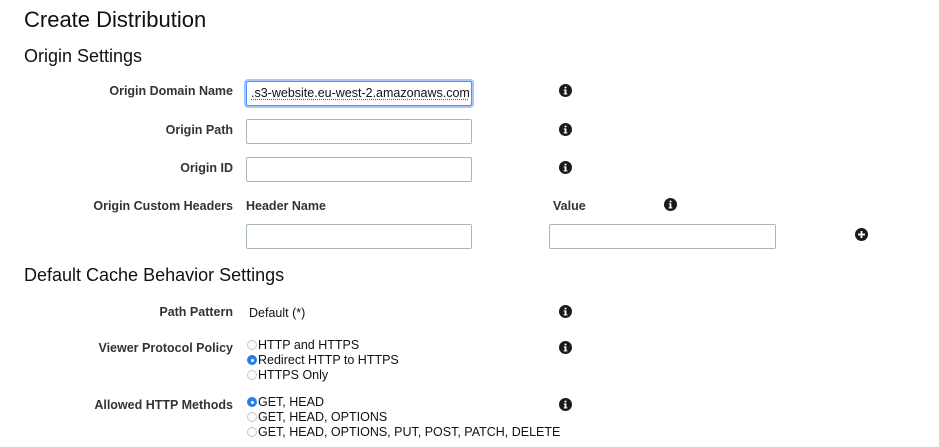 This screenshot has width=939, height=447. Describe the element at coordinates (323, 417) in the screenshot. I see `radio-label: GET, HEAD, OPTIONS` at that location.